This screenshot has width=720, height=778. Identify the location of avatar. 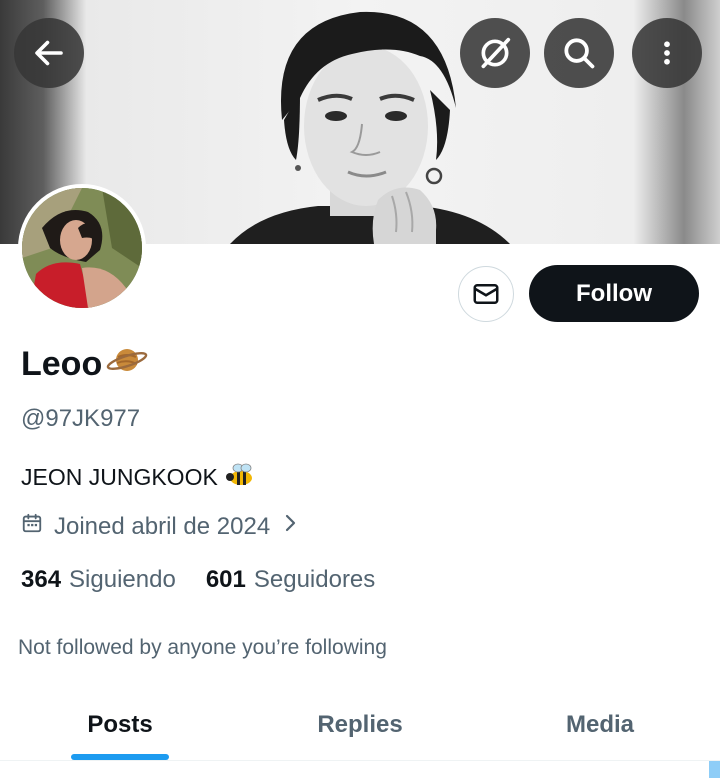
(82, 248).